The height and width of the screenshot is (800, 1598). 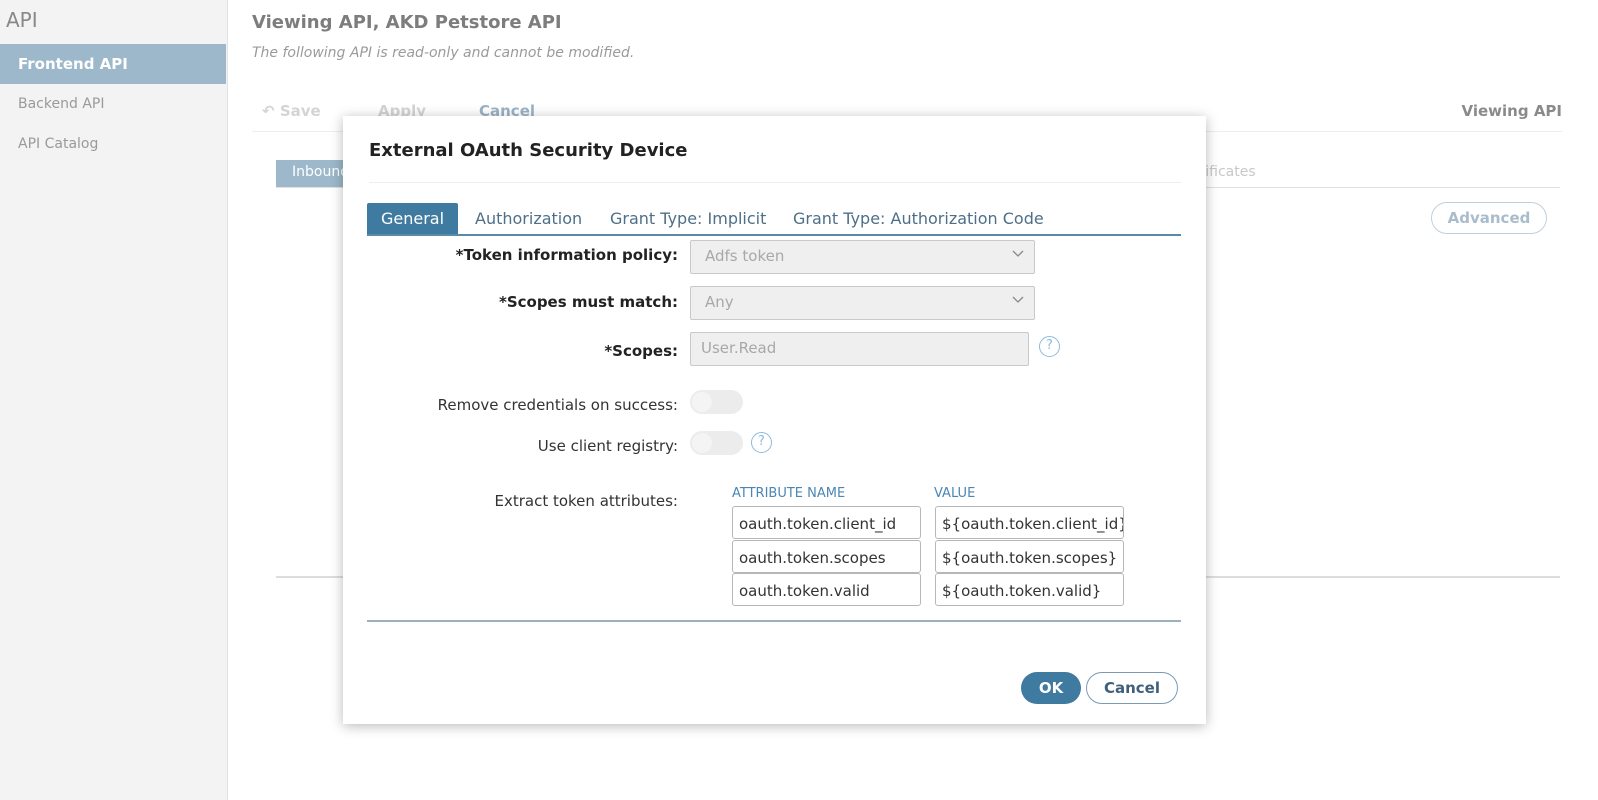 What do you see at coordinates (588, 302) in the screenshot?
I see `scopes-match-label: *Scopes must match:` at bounding box center [588, 302].